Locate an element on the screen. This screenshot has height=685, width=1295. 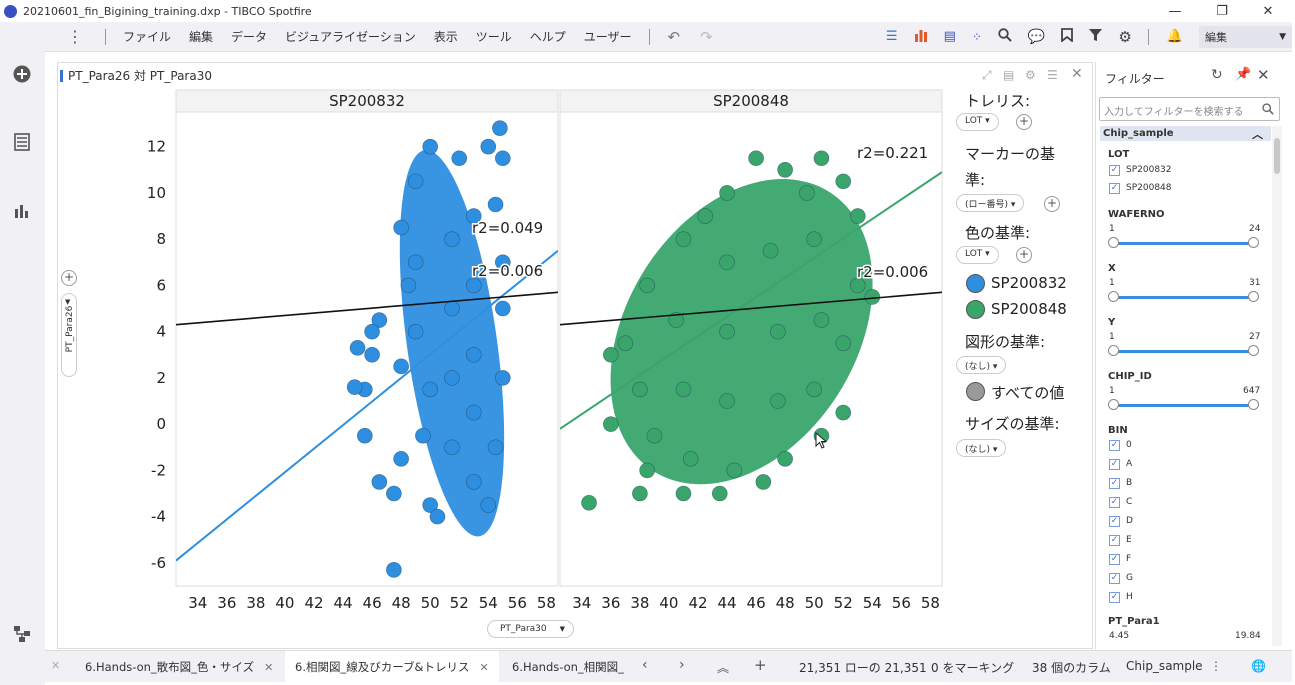
x-slider is located at coordinates (1183, 297).